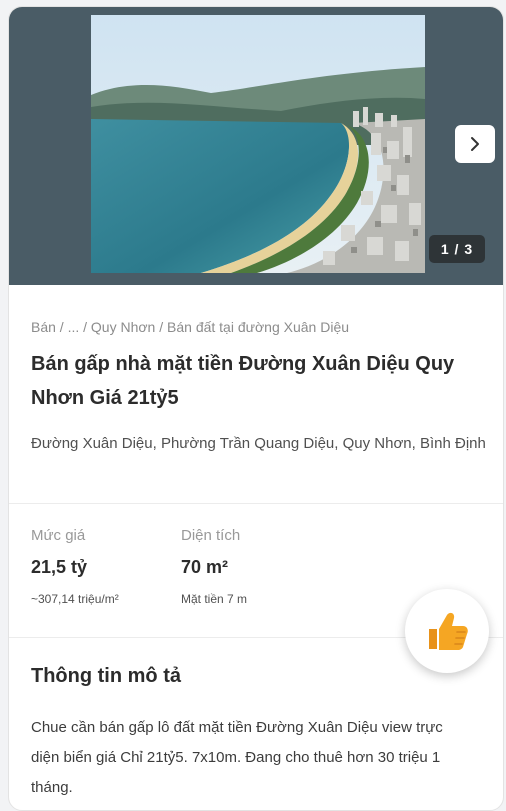  Describe the element at coordinates (256, 503) in the screenshot. I see `divider` at that location.